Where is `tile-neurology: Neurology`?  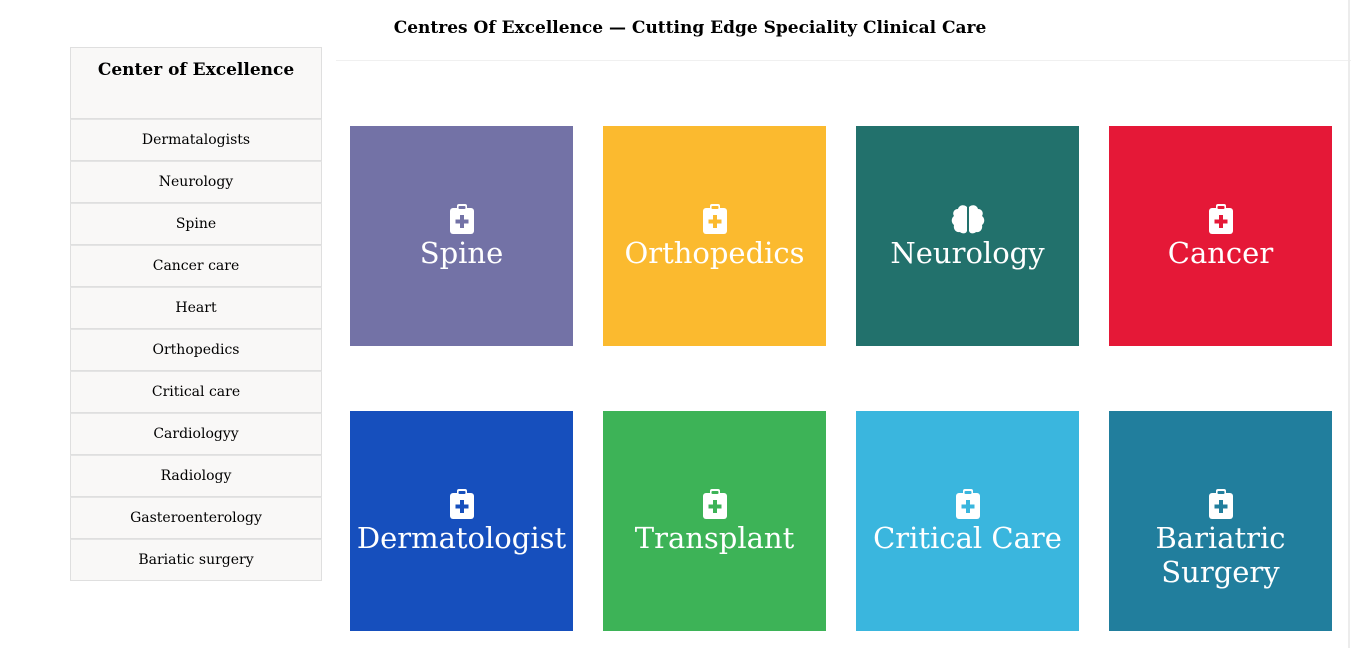
tile-neurology: Neurology is located at coordinates (967, 236).